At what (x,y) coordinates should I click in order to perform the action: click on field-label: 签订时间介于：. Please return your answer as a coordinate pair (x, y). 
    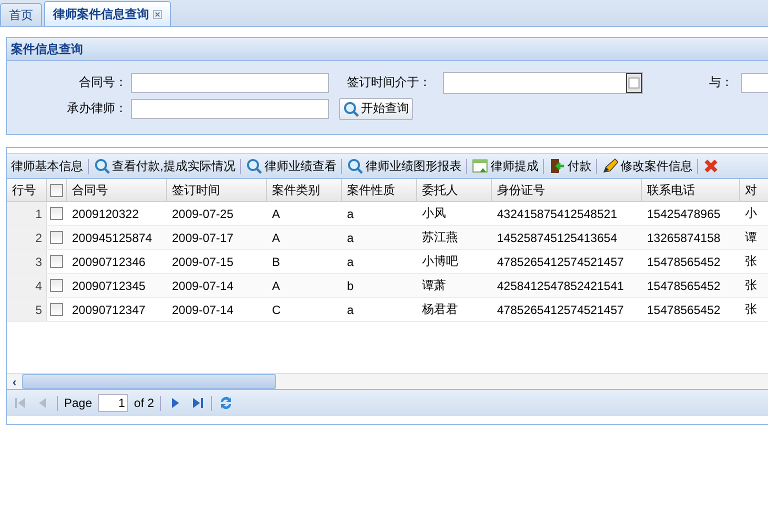
    Looking at the image, I should click on (389, 82).